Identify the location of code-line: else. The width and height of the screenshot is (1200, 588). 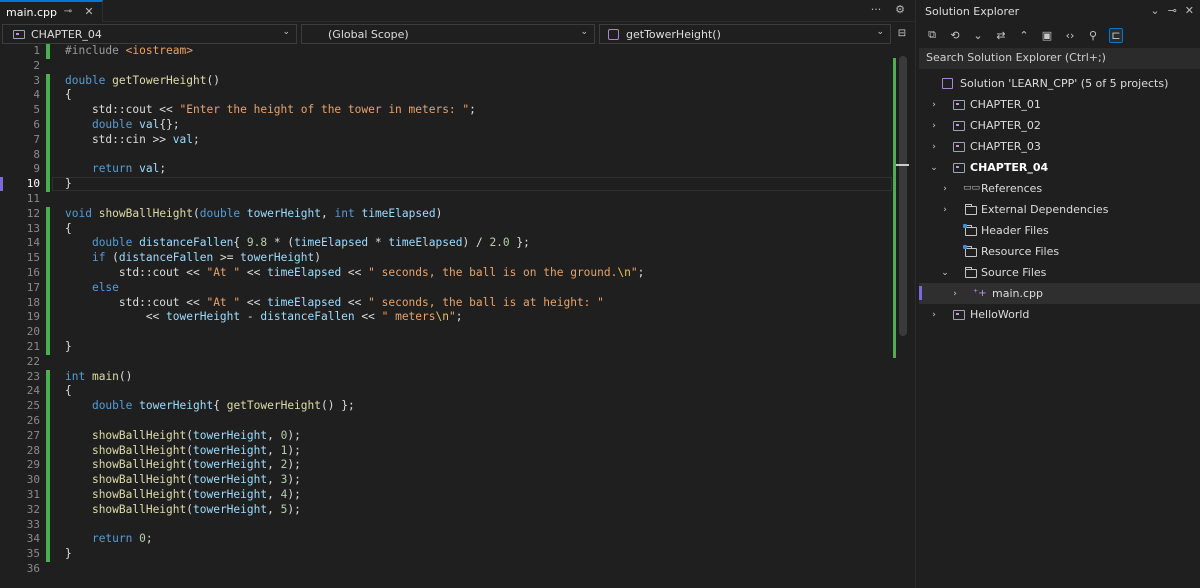
(92, 287).